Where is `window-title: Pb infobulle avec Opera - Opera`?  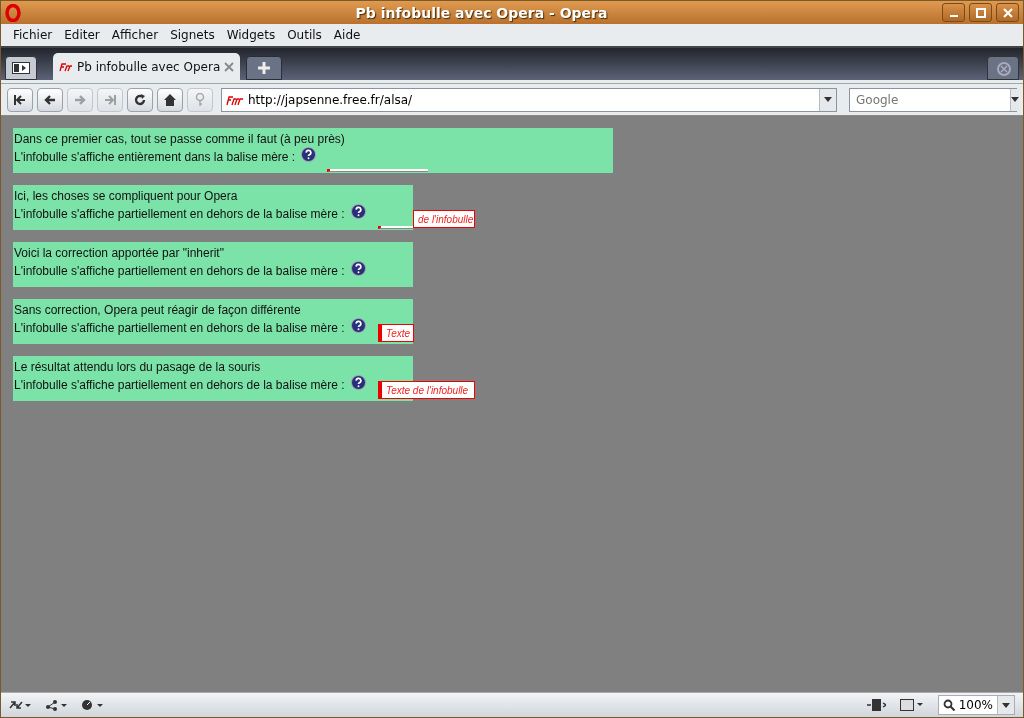 window-title: Pb infobulle avec Opera - Opera is located at coordinates (481, 12).